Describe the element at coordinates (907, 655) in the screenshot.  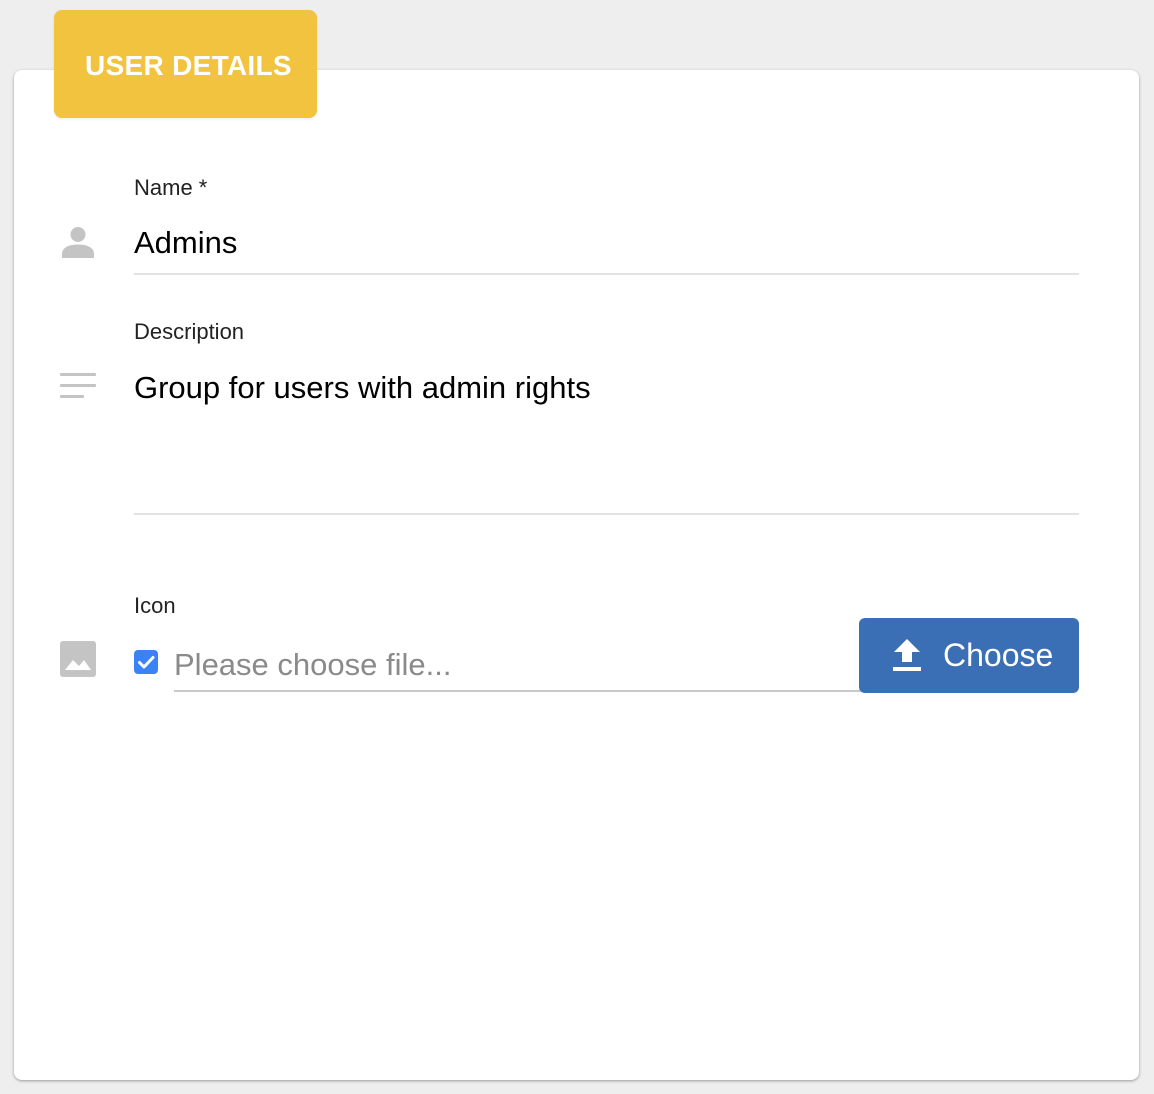
I see `upload-icon` at that location.